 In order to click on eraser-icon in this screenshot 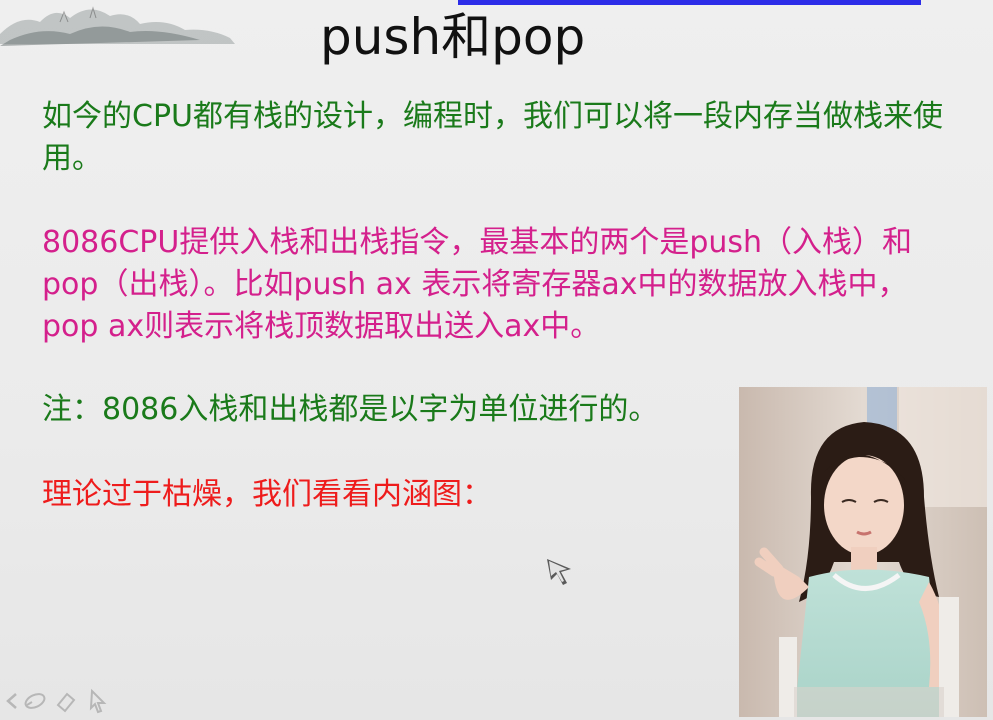, I will do `click(65, 701)`.